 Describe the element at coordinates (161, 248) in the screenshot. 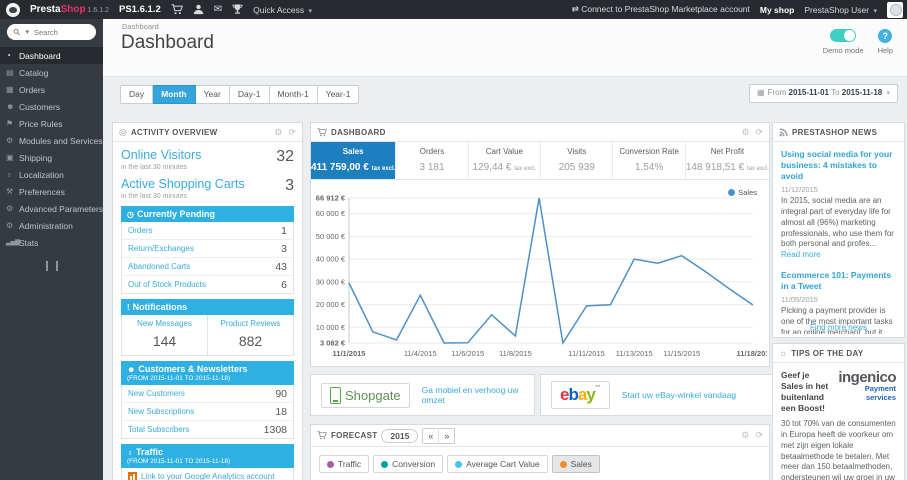

I see `returns-link: Return/Exchanges` at that location.